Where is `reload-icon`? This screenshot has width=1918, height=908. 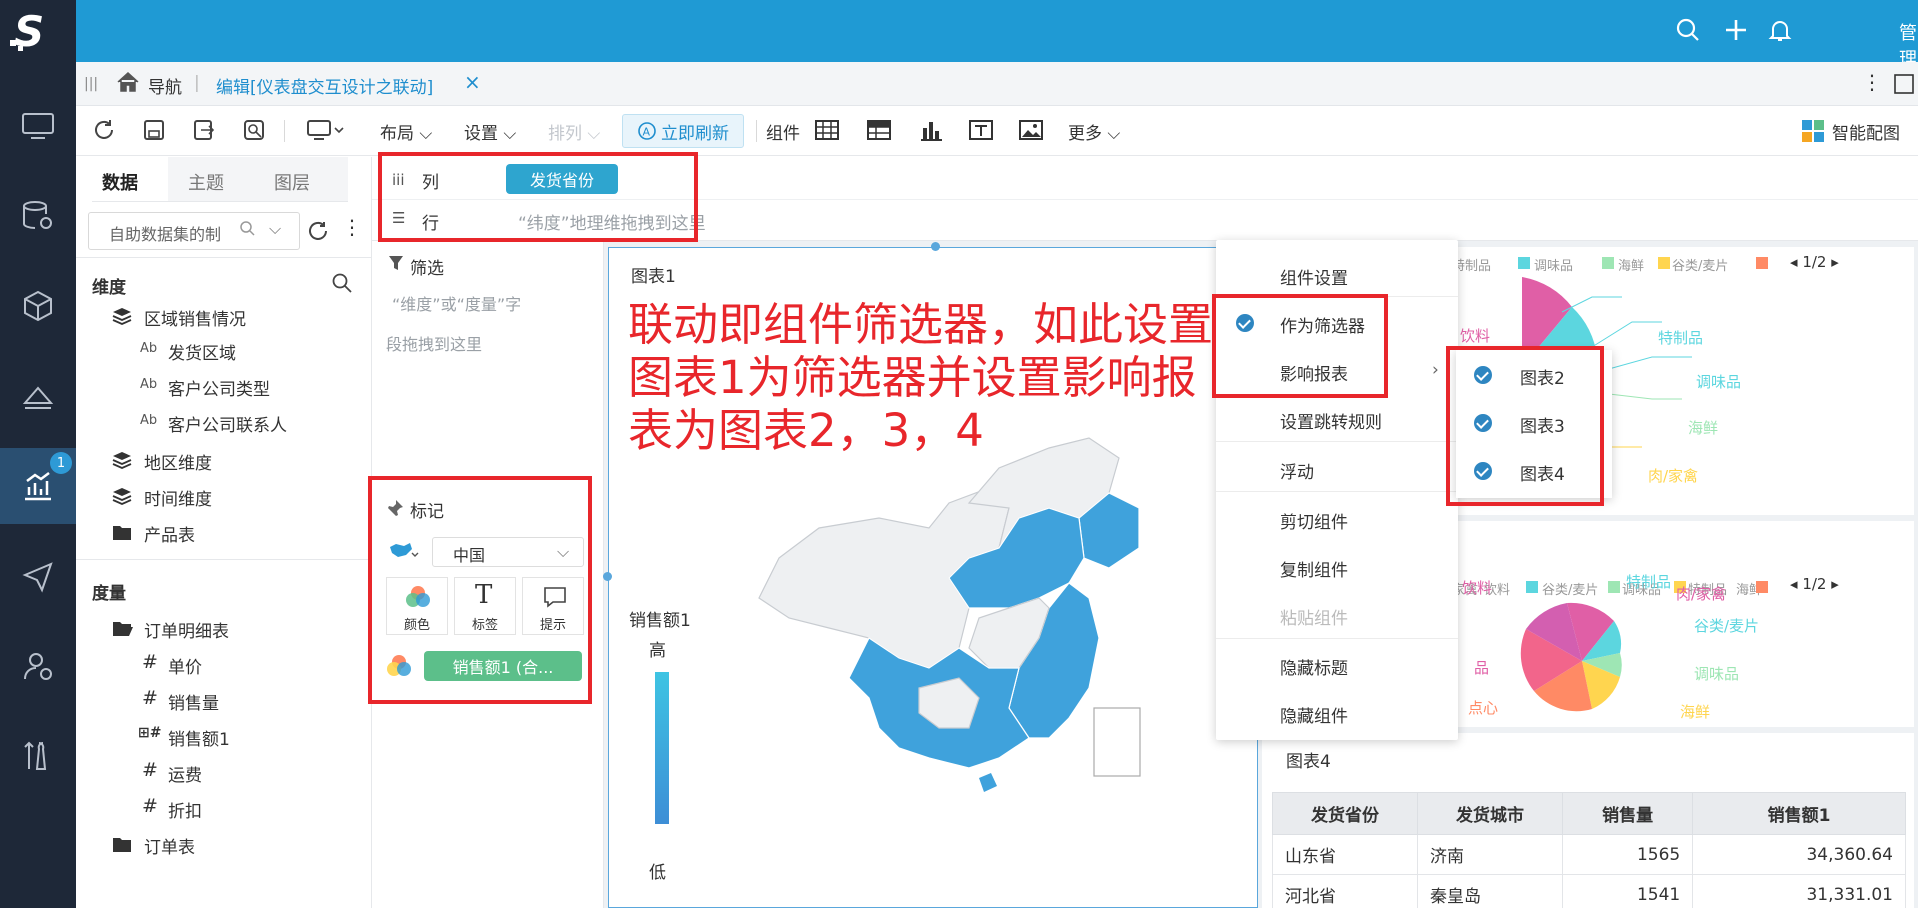 reload-icon is located at coordinates (104, 132).